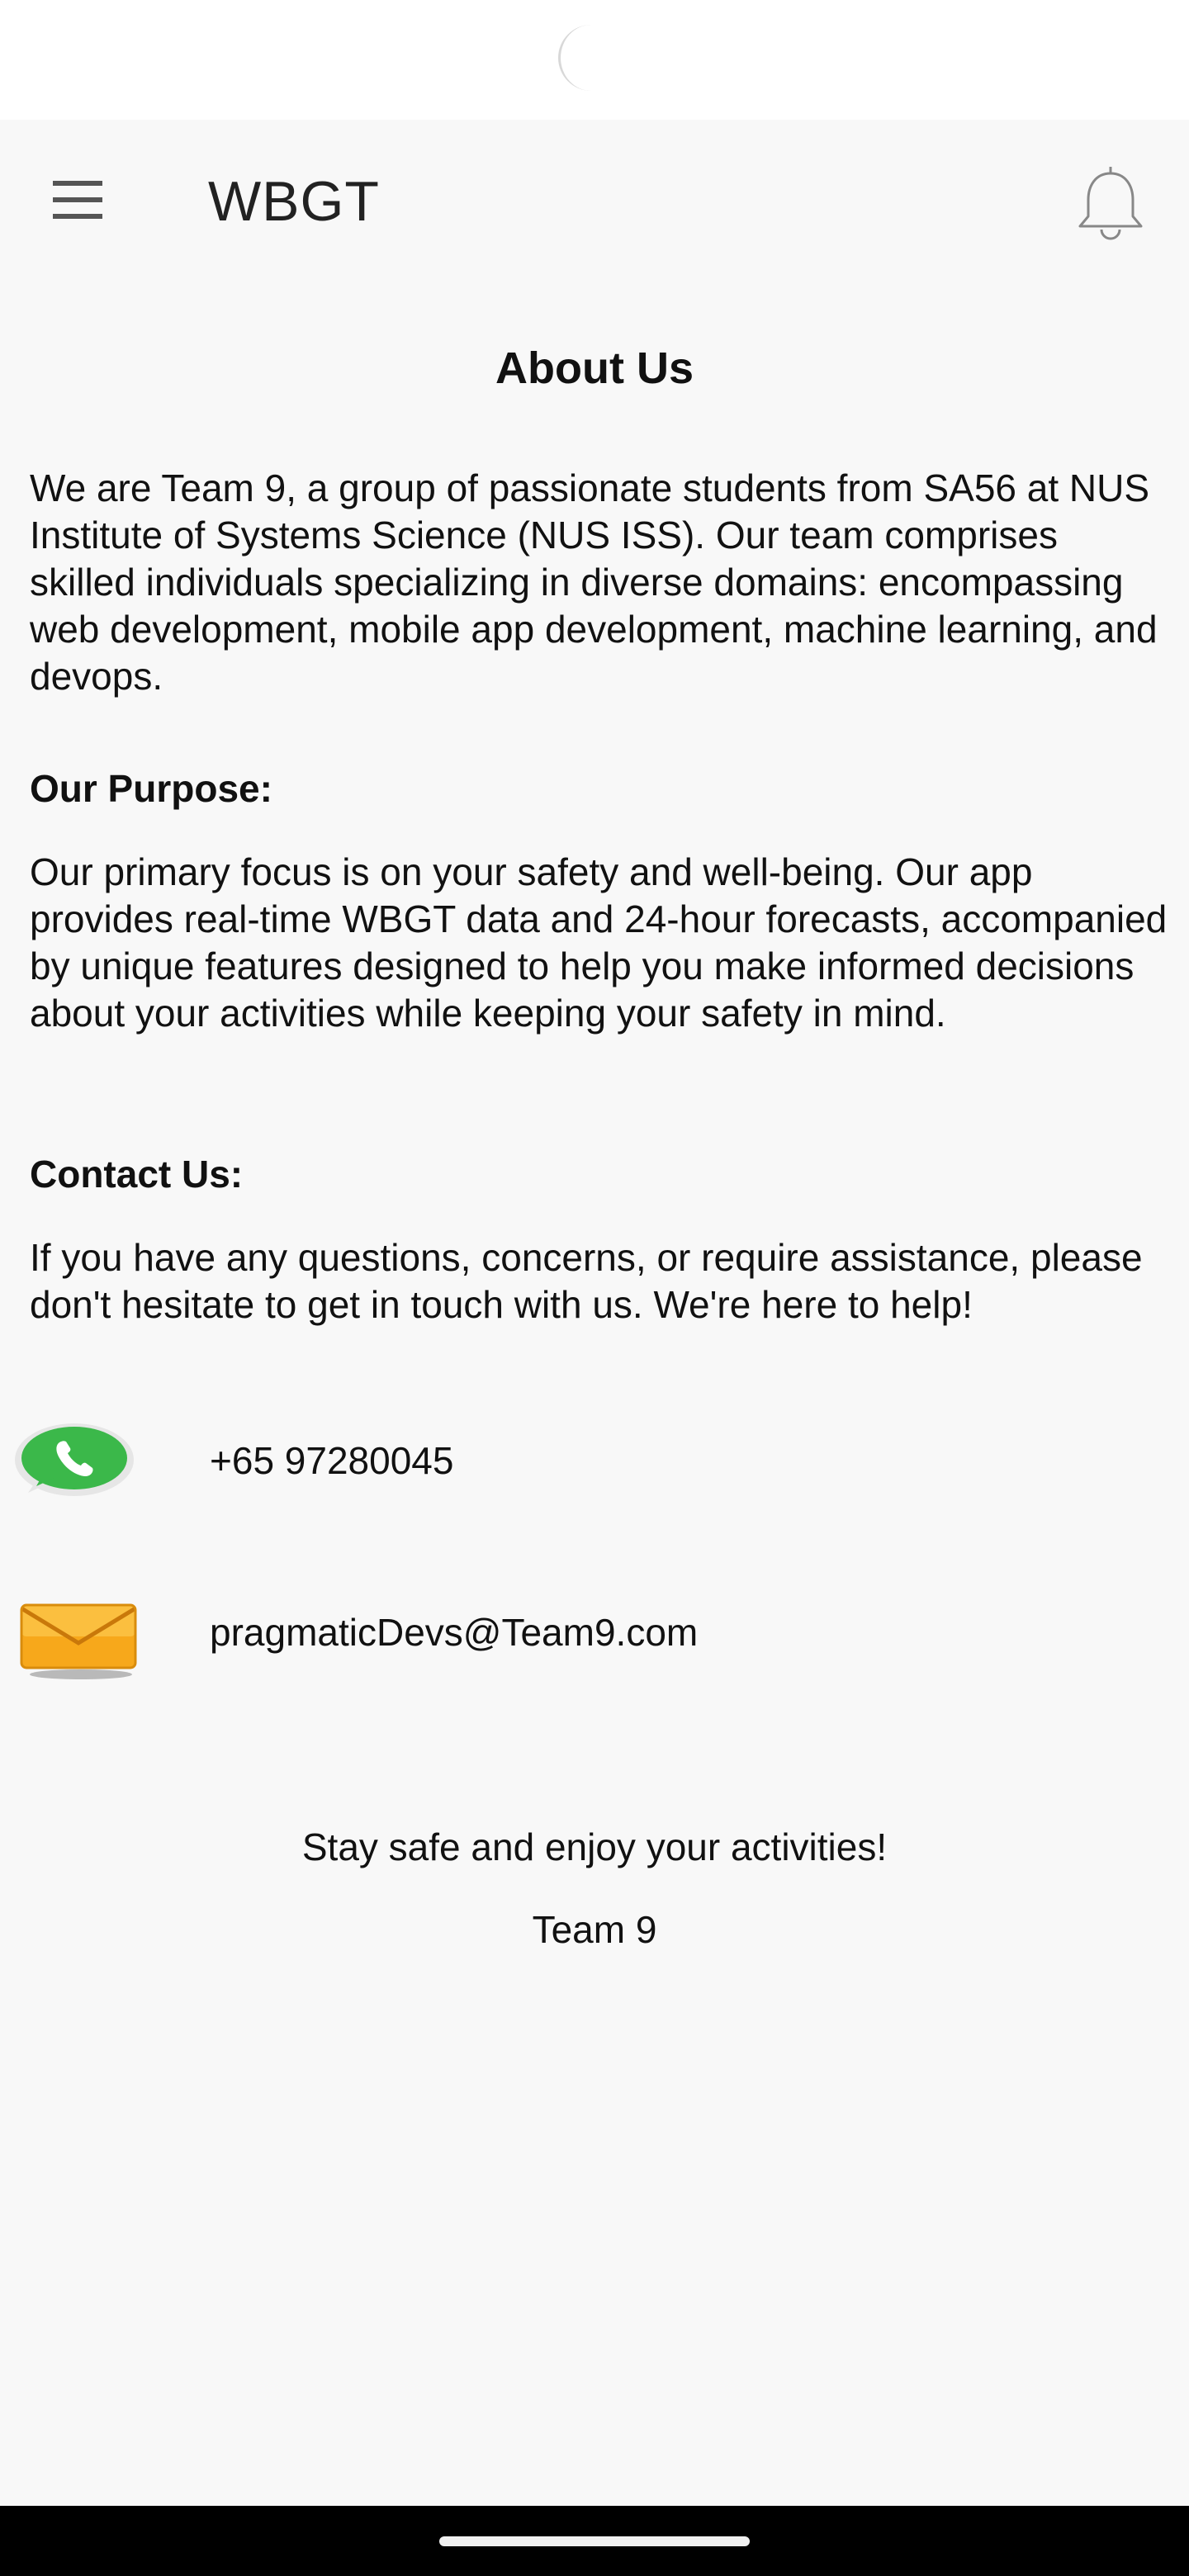 Image resolution: width=1189 pixels, height=2576 pixels. Describe the element at coordinates (594, 1846) in the screenshot. I see `closing-message: Stay safe and enjoy your activities!` at that location.